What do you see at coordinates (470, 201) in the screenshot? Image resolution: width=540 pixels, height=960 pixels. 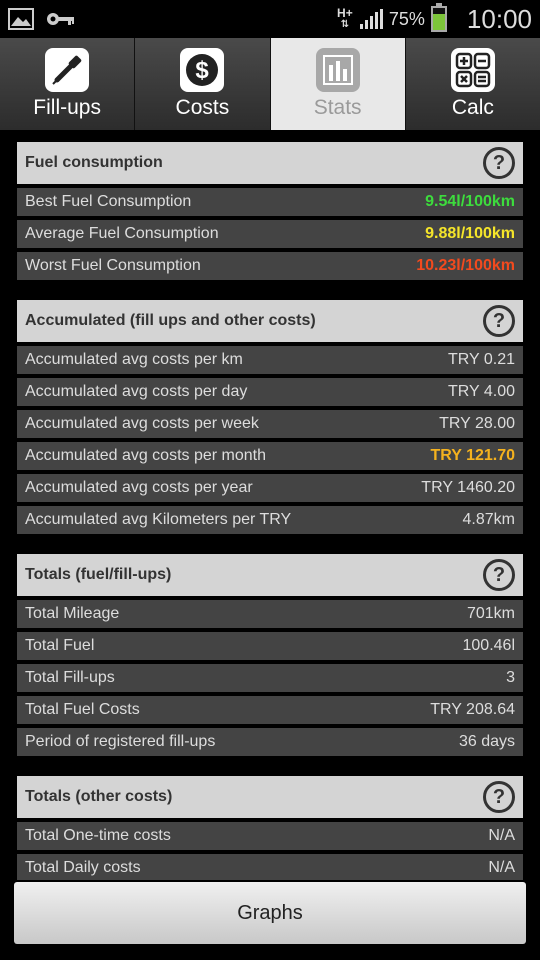 I see `row-value: 9.54l/100km` at bounding box center [470, 201].